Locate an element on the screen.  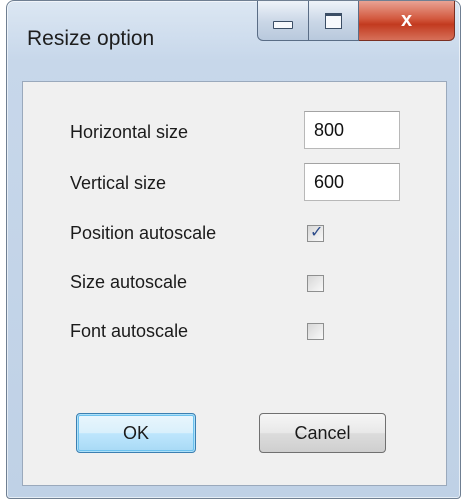
position-autoscale-label: Position autoscale is located at coordinates (143, 233).